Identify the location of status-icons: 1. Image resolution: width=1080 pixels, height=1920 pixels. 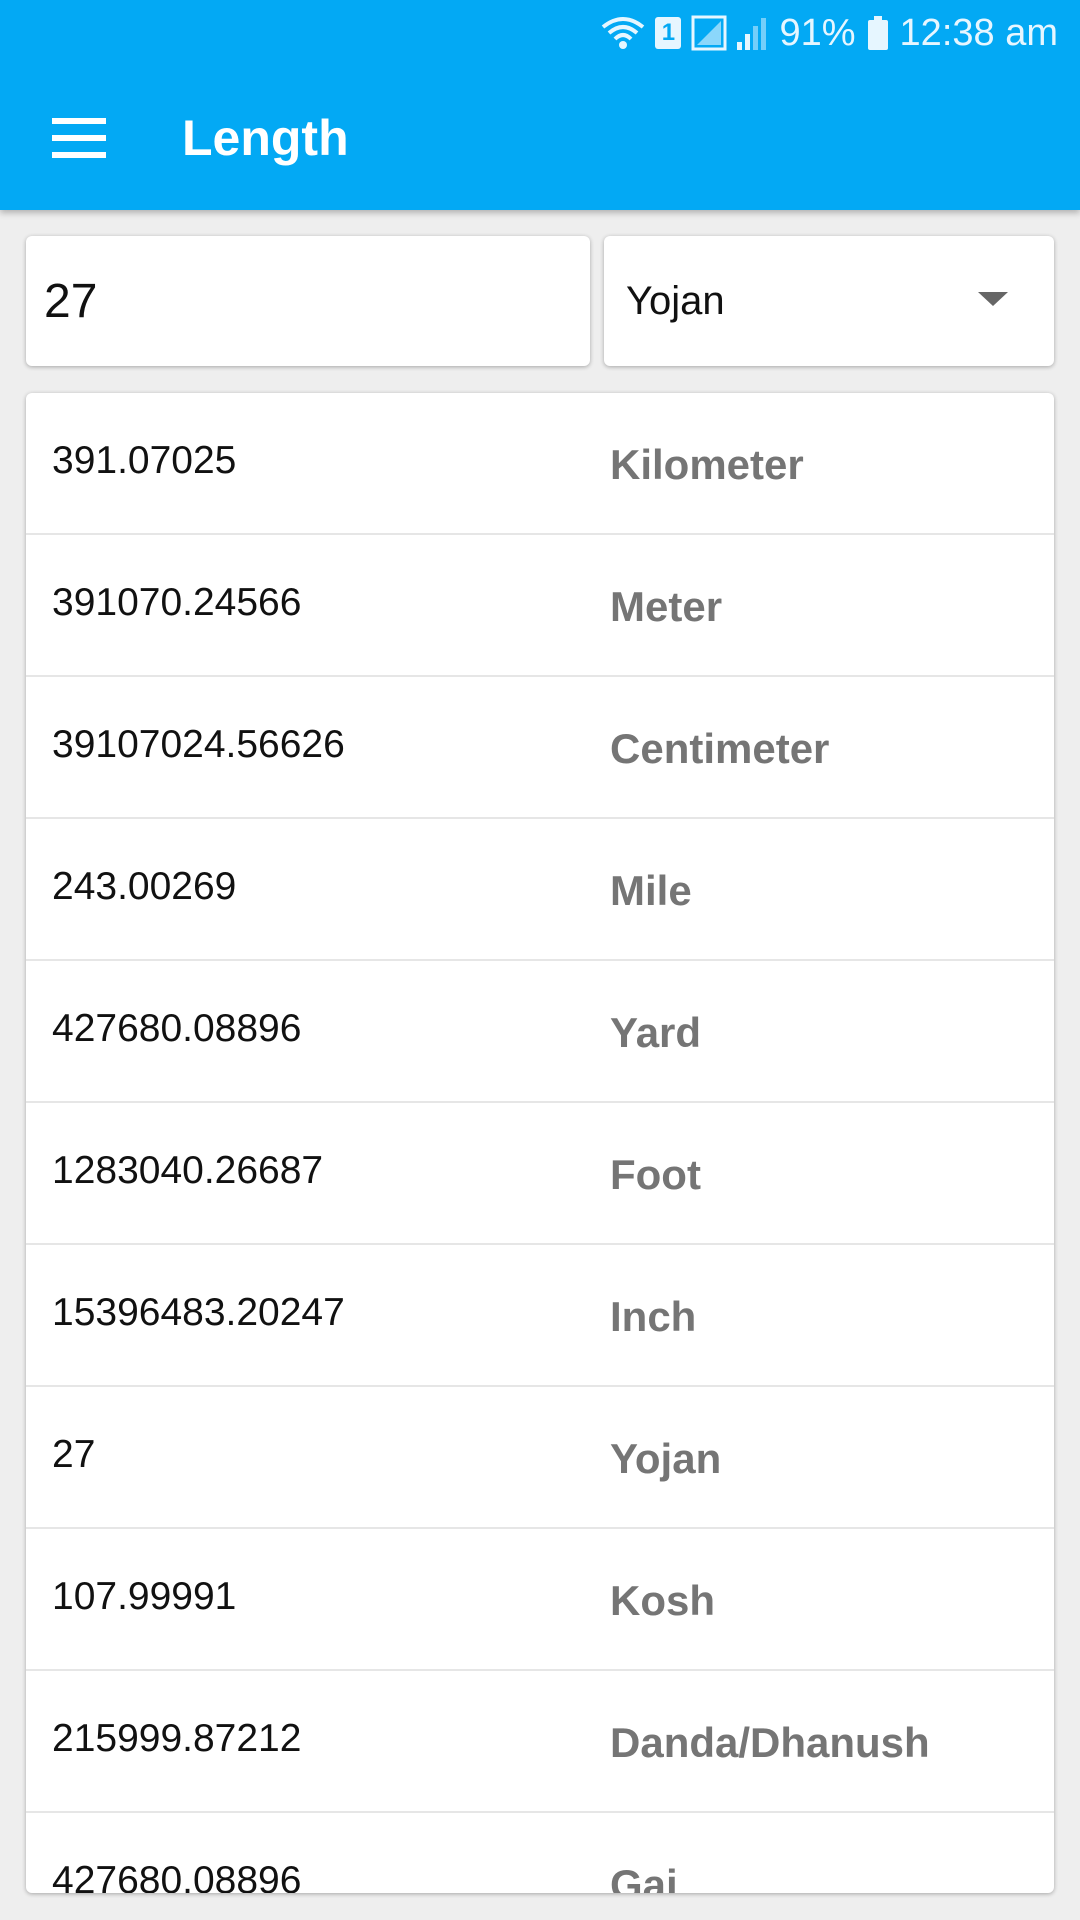
(684, 33).